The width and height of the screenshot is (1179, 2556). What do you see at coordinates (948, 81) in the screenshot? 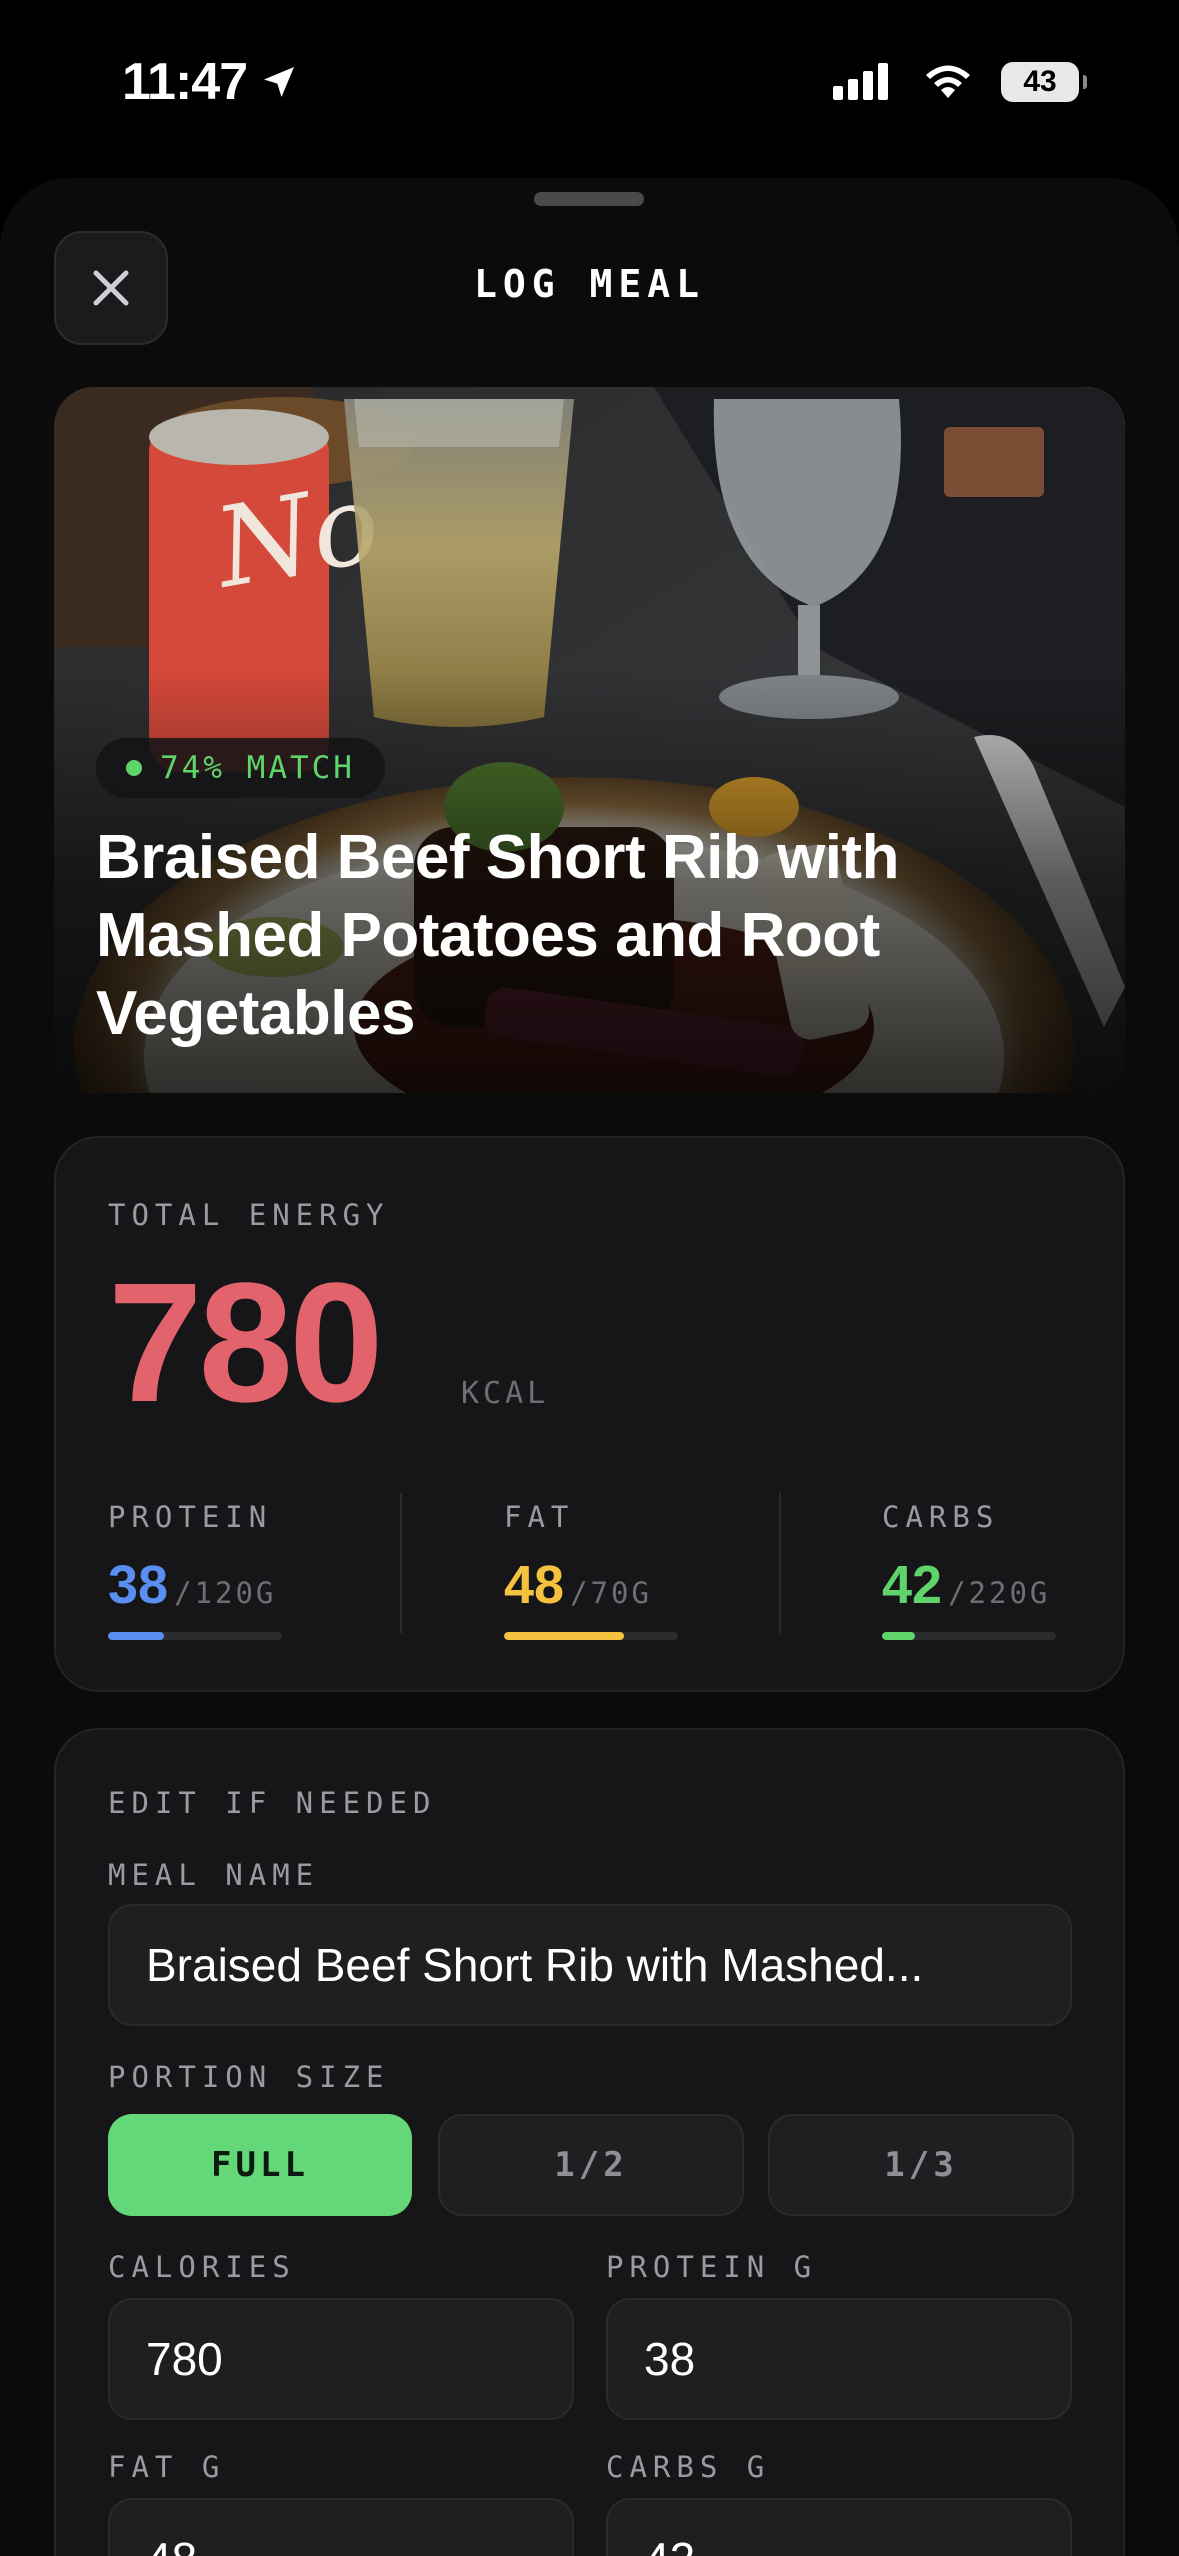
I see `wifi-icon` at bounding box center [948, 81].